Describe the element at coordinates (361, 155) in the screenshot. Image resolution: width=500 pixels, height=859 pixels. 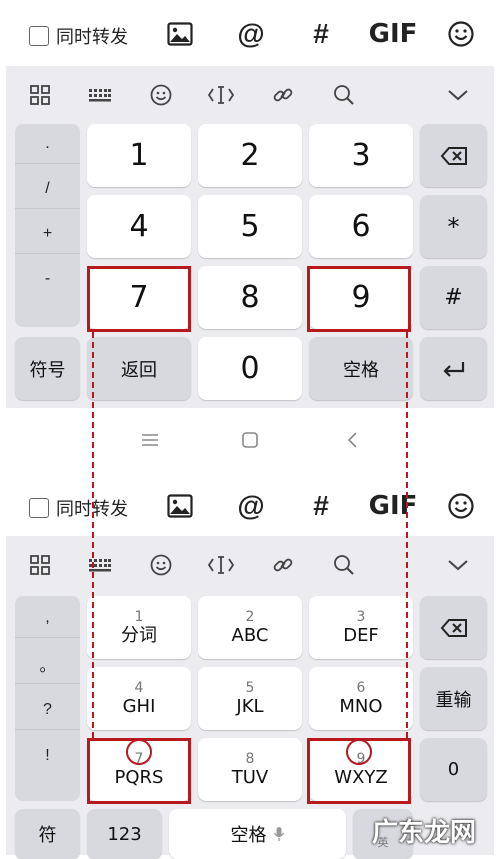
I see `key-3: 3` at that location.